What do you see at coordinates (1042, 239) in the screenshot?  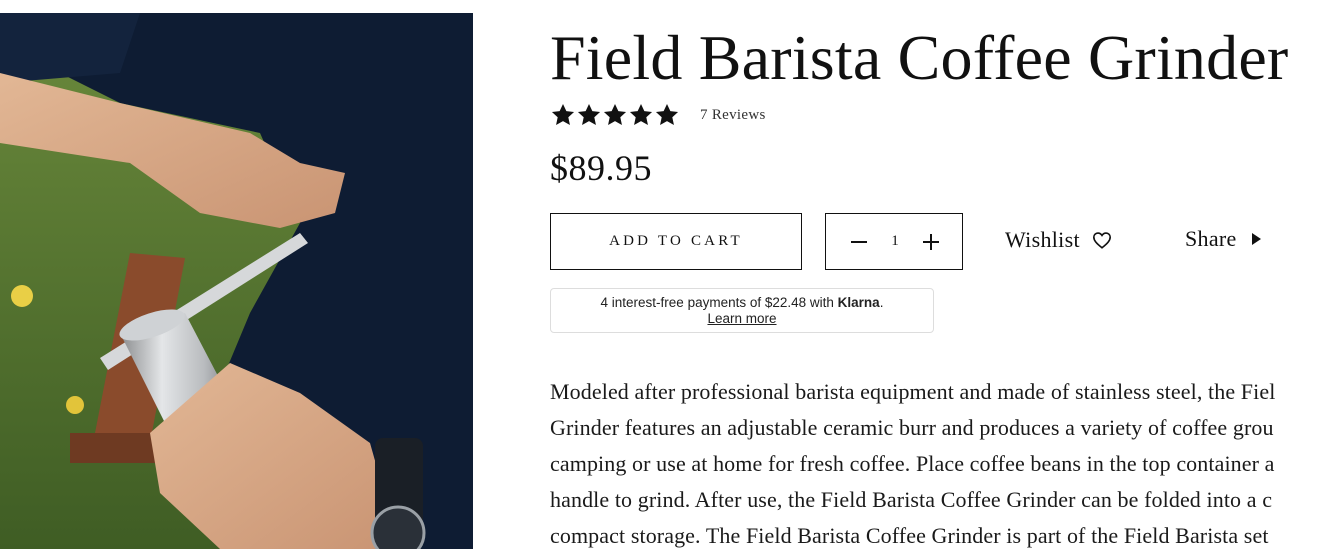 I see `wishlist-label: Wishlist` at bounding box center [1042, 239].